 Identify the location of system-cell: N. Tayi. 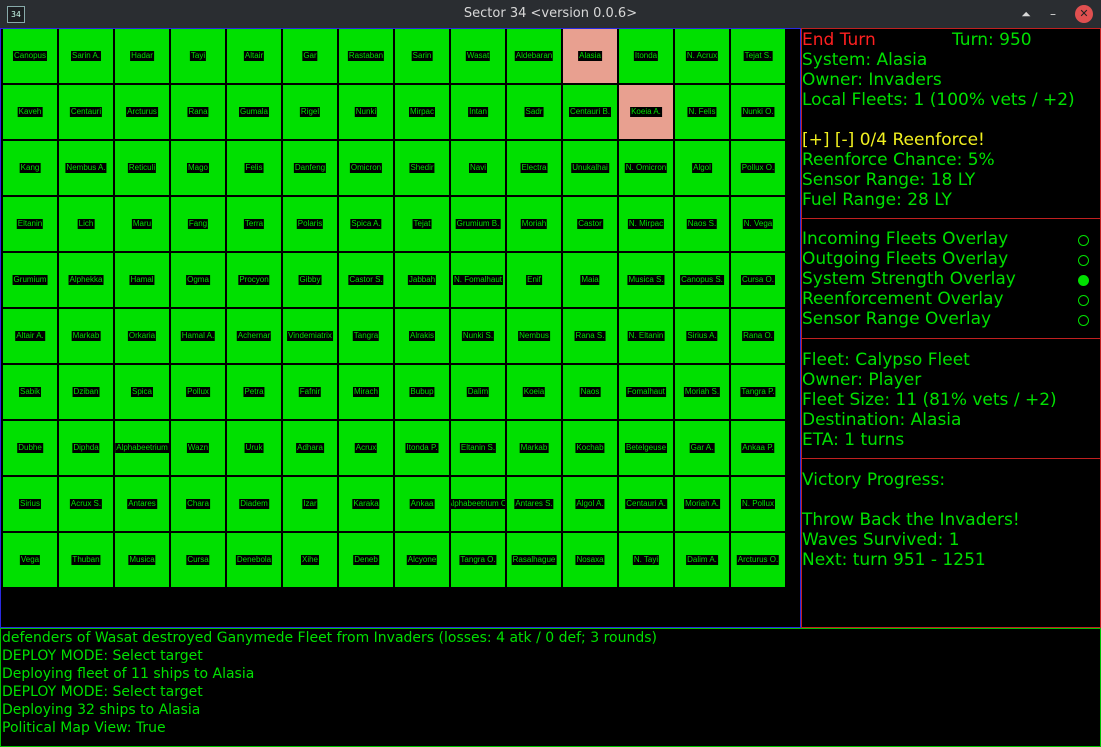
(646, 560).